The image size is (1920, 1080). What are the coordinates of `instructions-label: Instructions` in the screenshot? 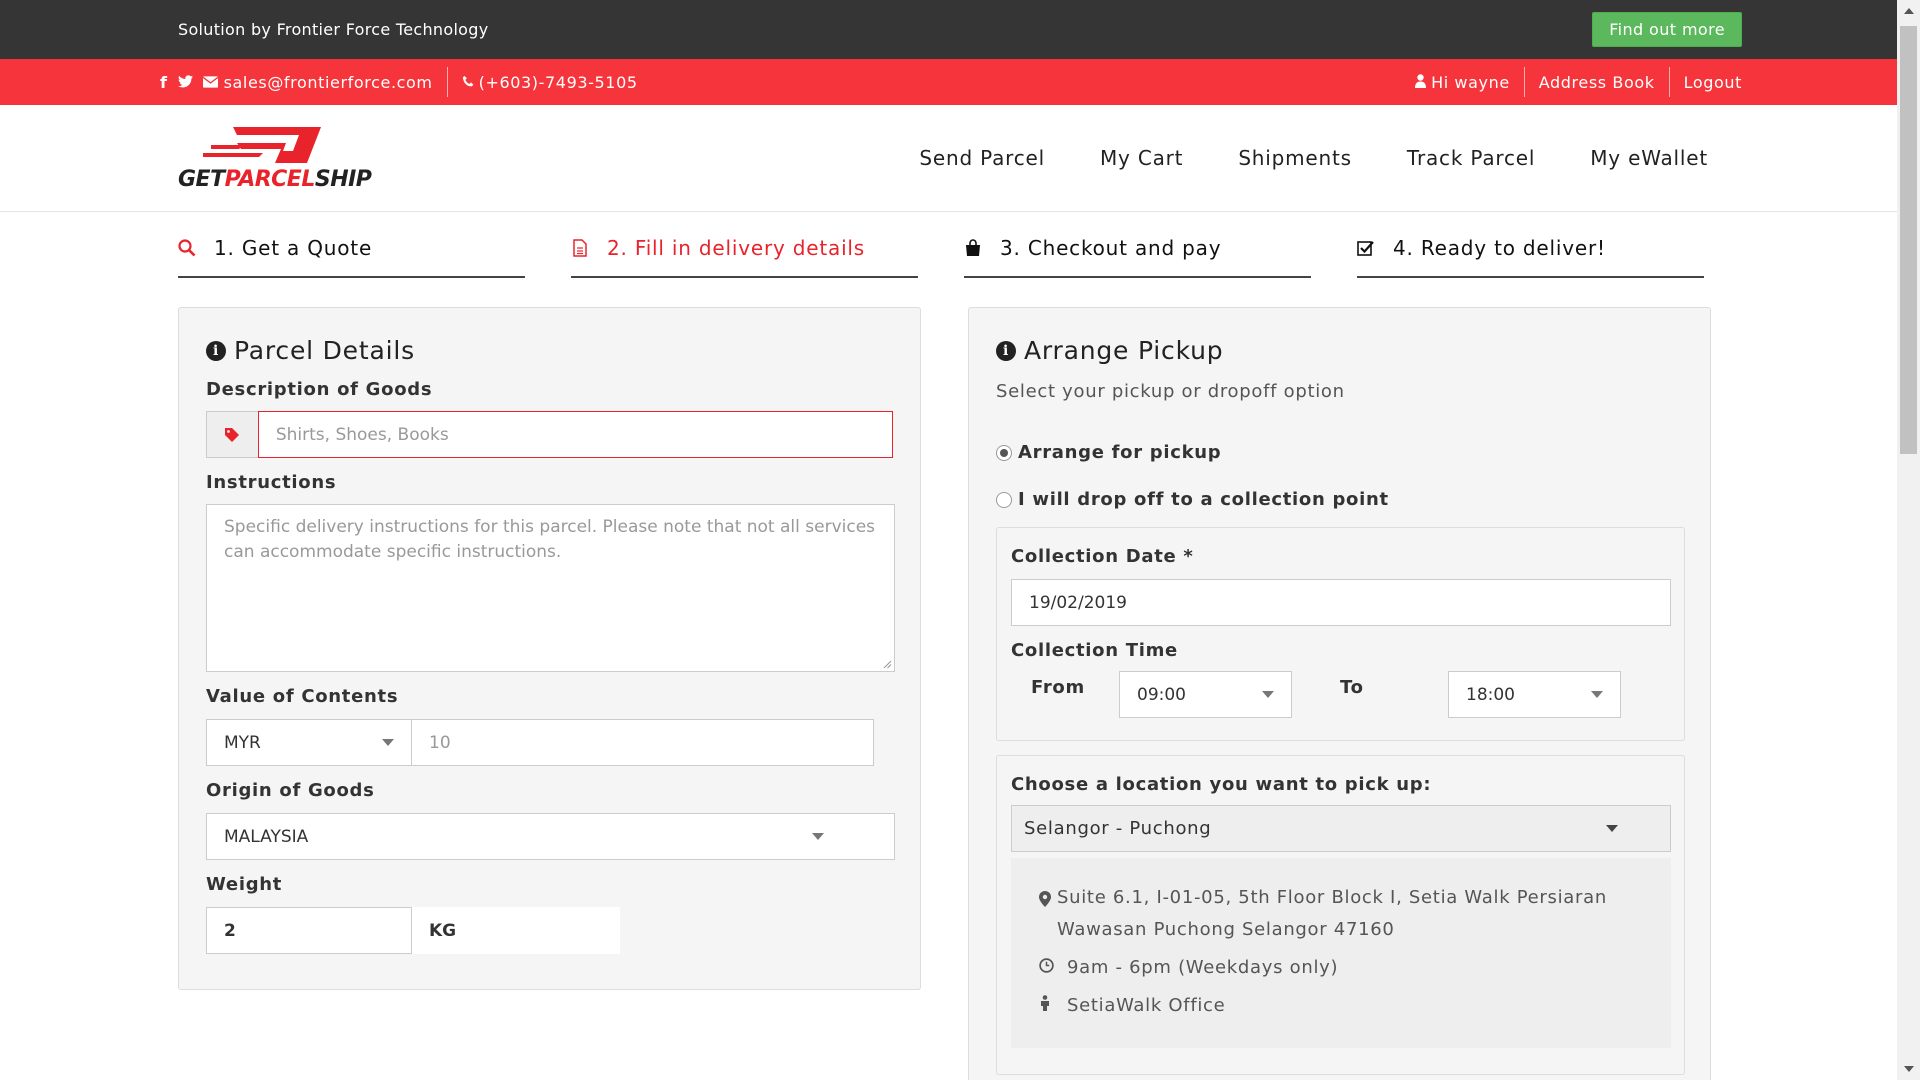 It's located at (271, 482).